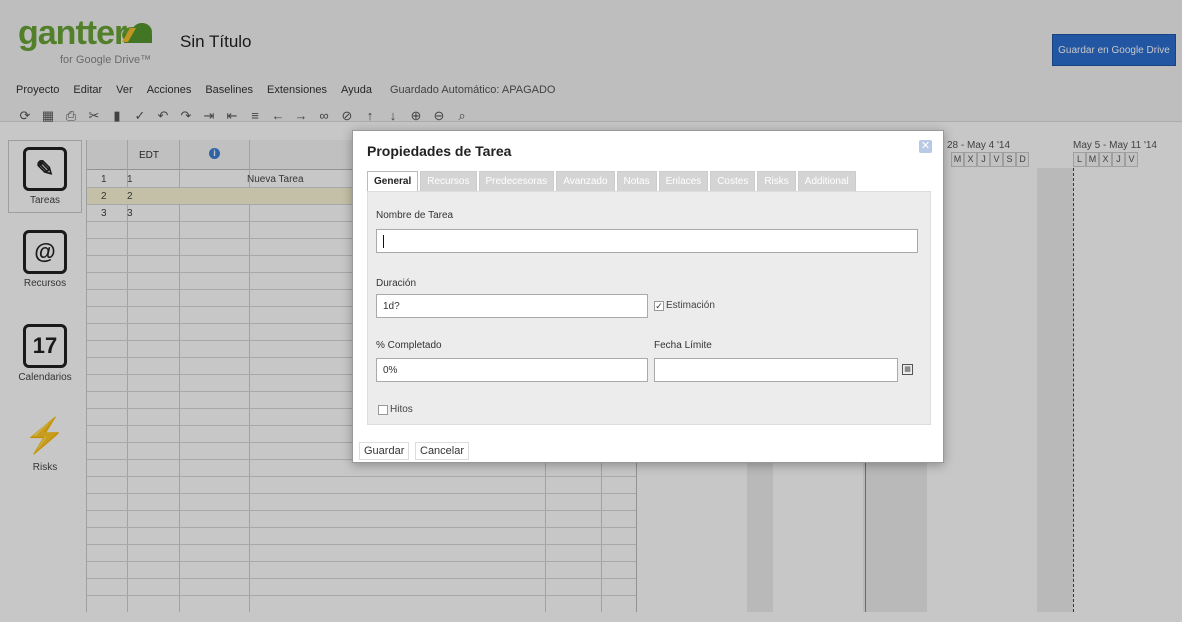 The width and height of the screenshot is (1182, 622). What do you see at coordinates (733, 181) in the screenshot?
I see `tab-costes: Costes` at bounding box center [733, 181].